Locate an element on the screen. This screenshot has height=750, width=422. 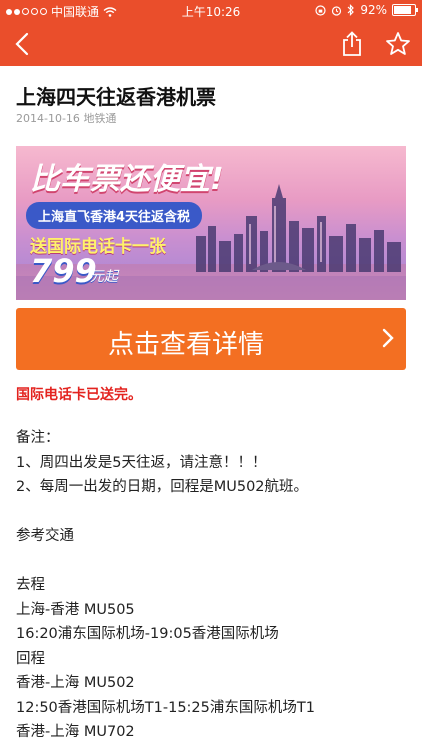
body-line: 12:50香港国际机场T1-15:25浦东国际机场T1 is located at coordinates (165, 707).